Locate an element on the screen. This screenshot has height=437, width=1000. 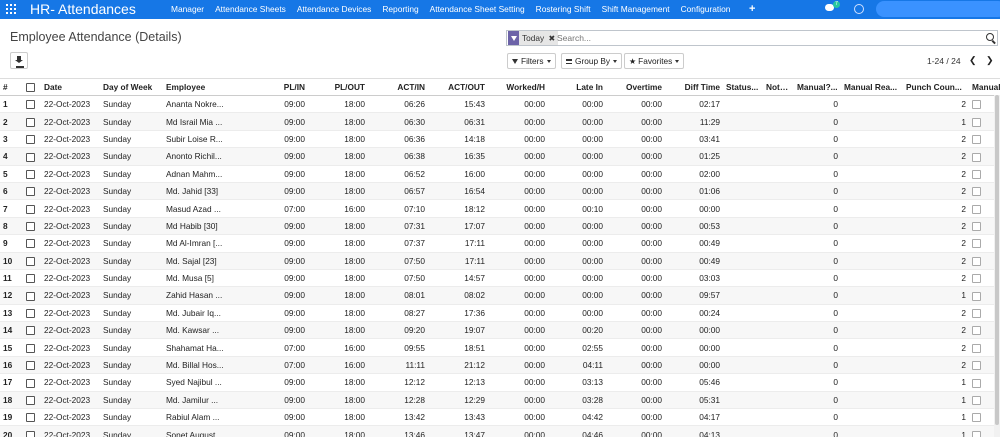
table-cell: 00:00 is located at coordinates (518, 156).